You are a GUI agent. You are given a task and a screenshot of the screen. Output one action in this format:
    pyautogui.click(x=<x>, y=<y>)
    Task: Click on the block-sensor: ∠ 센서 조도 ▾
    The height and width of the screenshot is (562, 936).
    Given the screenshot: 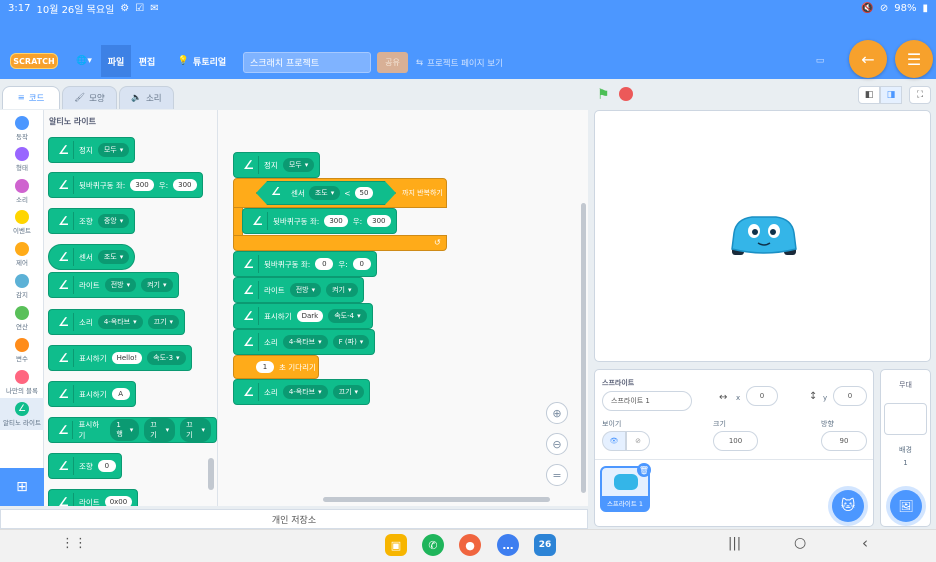 What is the action you would take?
    pyautogui.click(x=92, y=257)
    